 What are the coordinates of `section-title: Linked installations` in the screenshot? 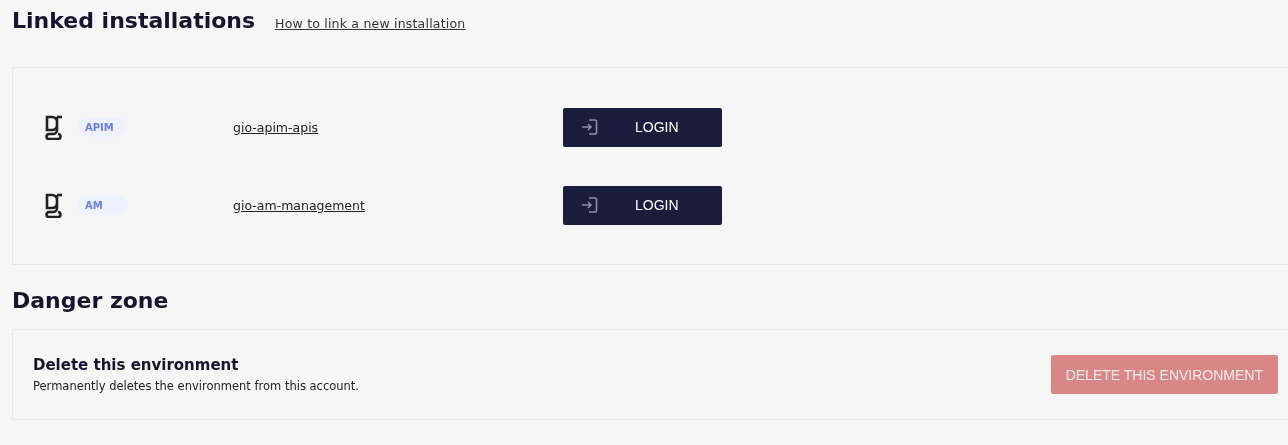 It's located at (134, 20).